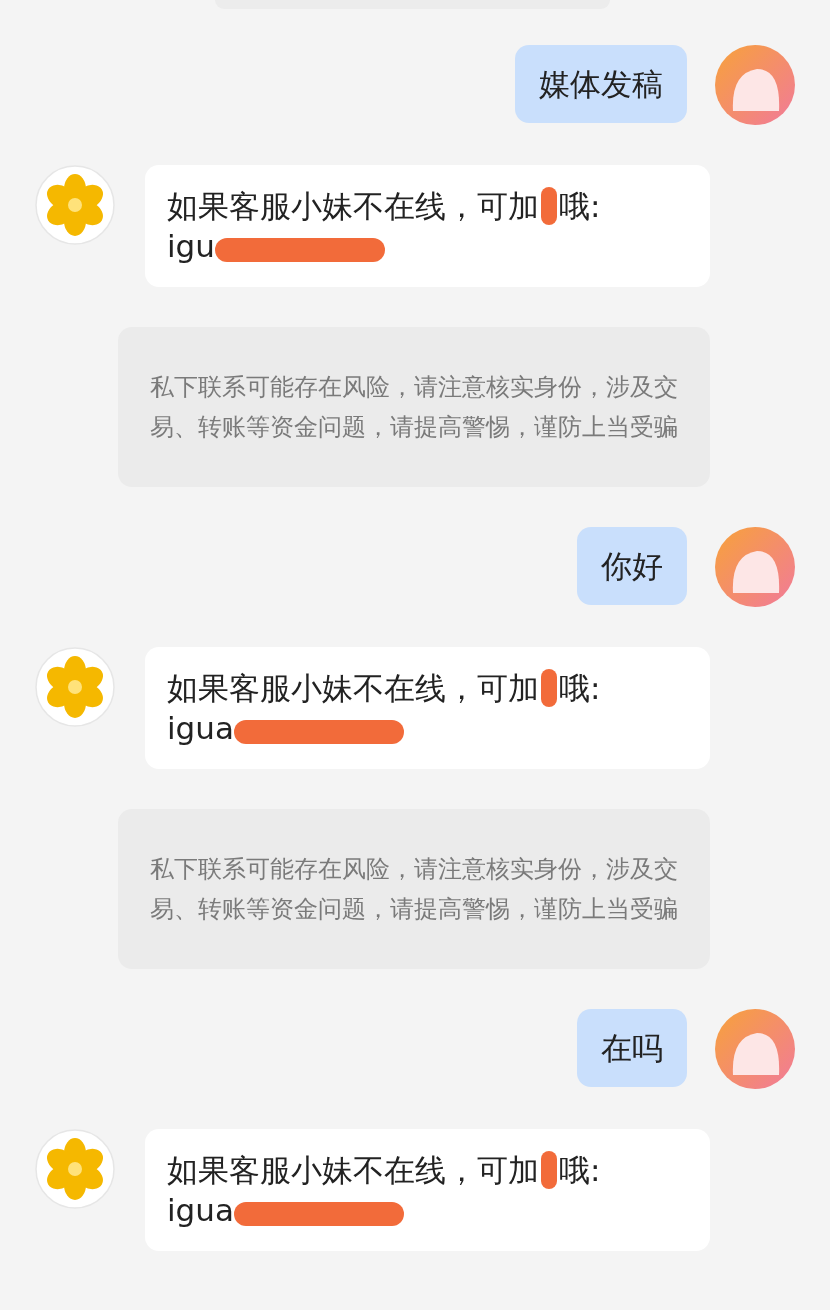  What do you see at coordinates (632, 1048) in the screenshot?
I see `message-text: 在吗` at bounding box center [632, 1048].